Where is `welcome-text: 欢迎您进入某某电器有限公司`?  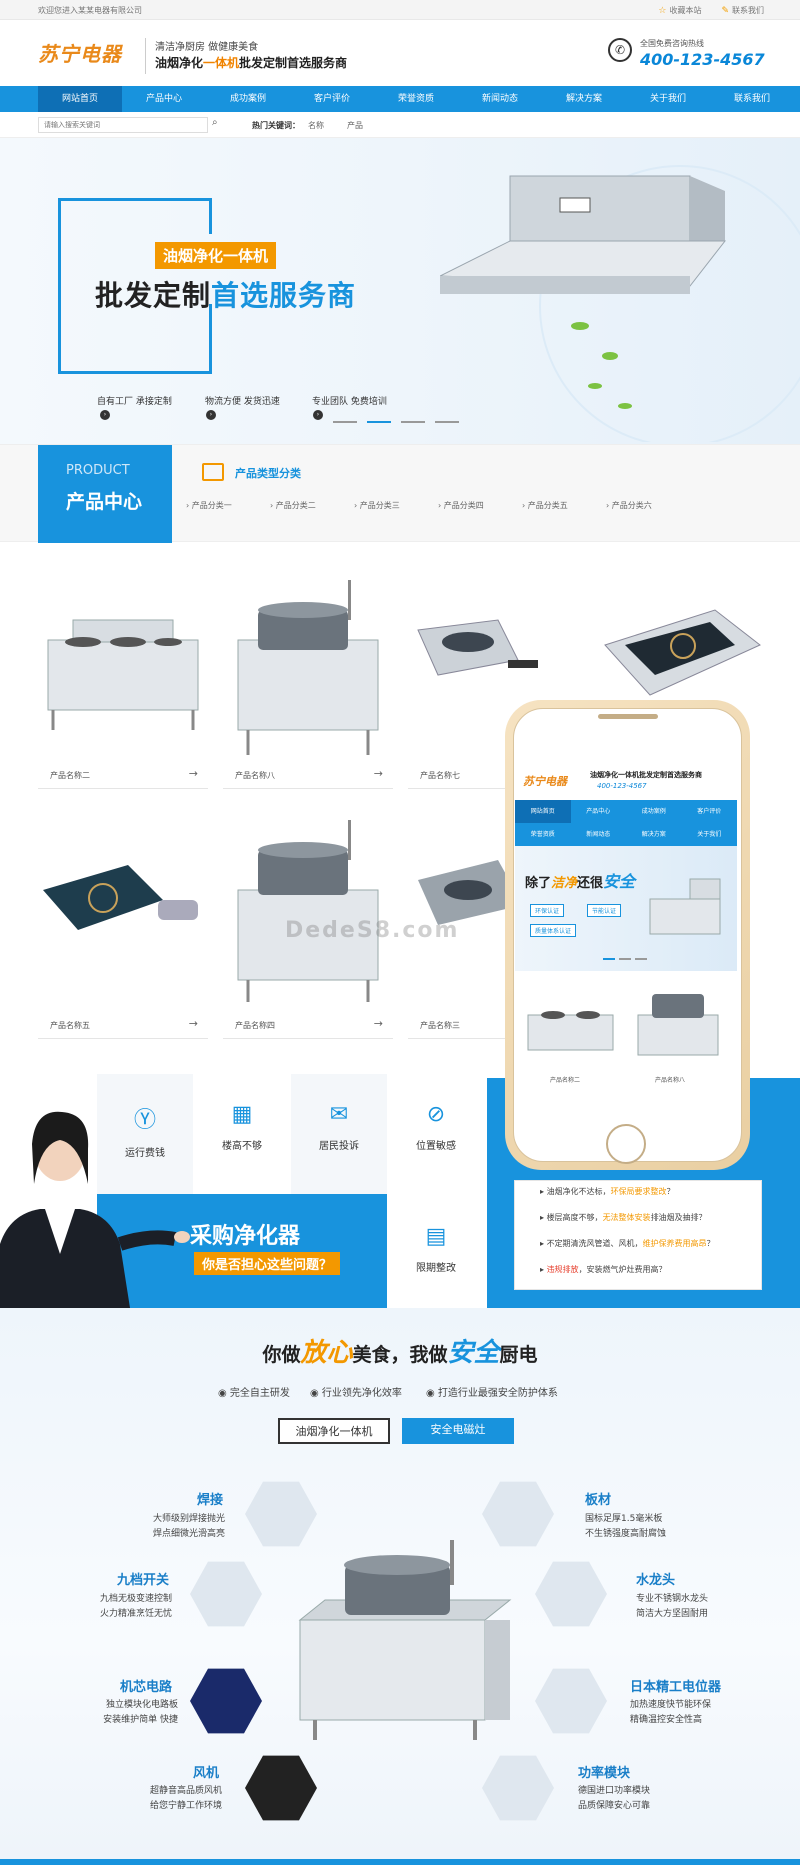 welcome-text: 欢迎您进入某某电器有限公司 is located at coordinates (90, 10).